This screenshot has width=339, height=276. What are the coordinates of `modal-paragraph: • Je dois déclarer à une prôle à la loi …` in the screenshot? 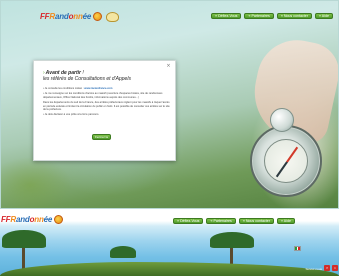 It's located at (71, 115).